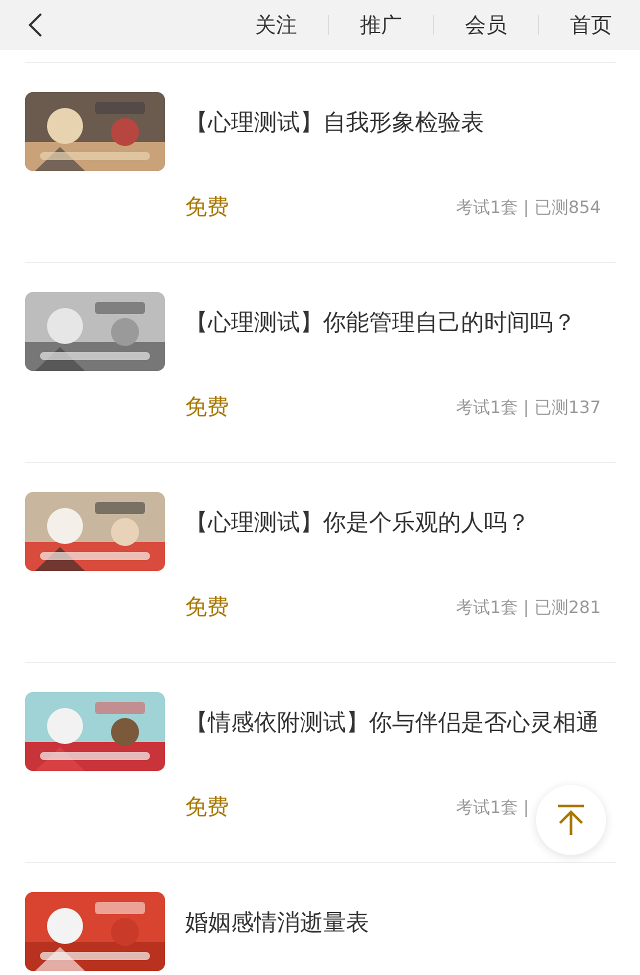  What do you see at coordinates (529, 407) in the screenshot?
I see `test-stats: 考试1套 | 已测137` at bounding box center [529, 407].